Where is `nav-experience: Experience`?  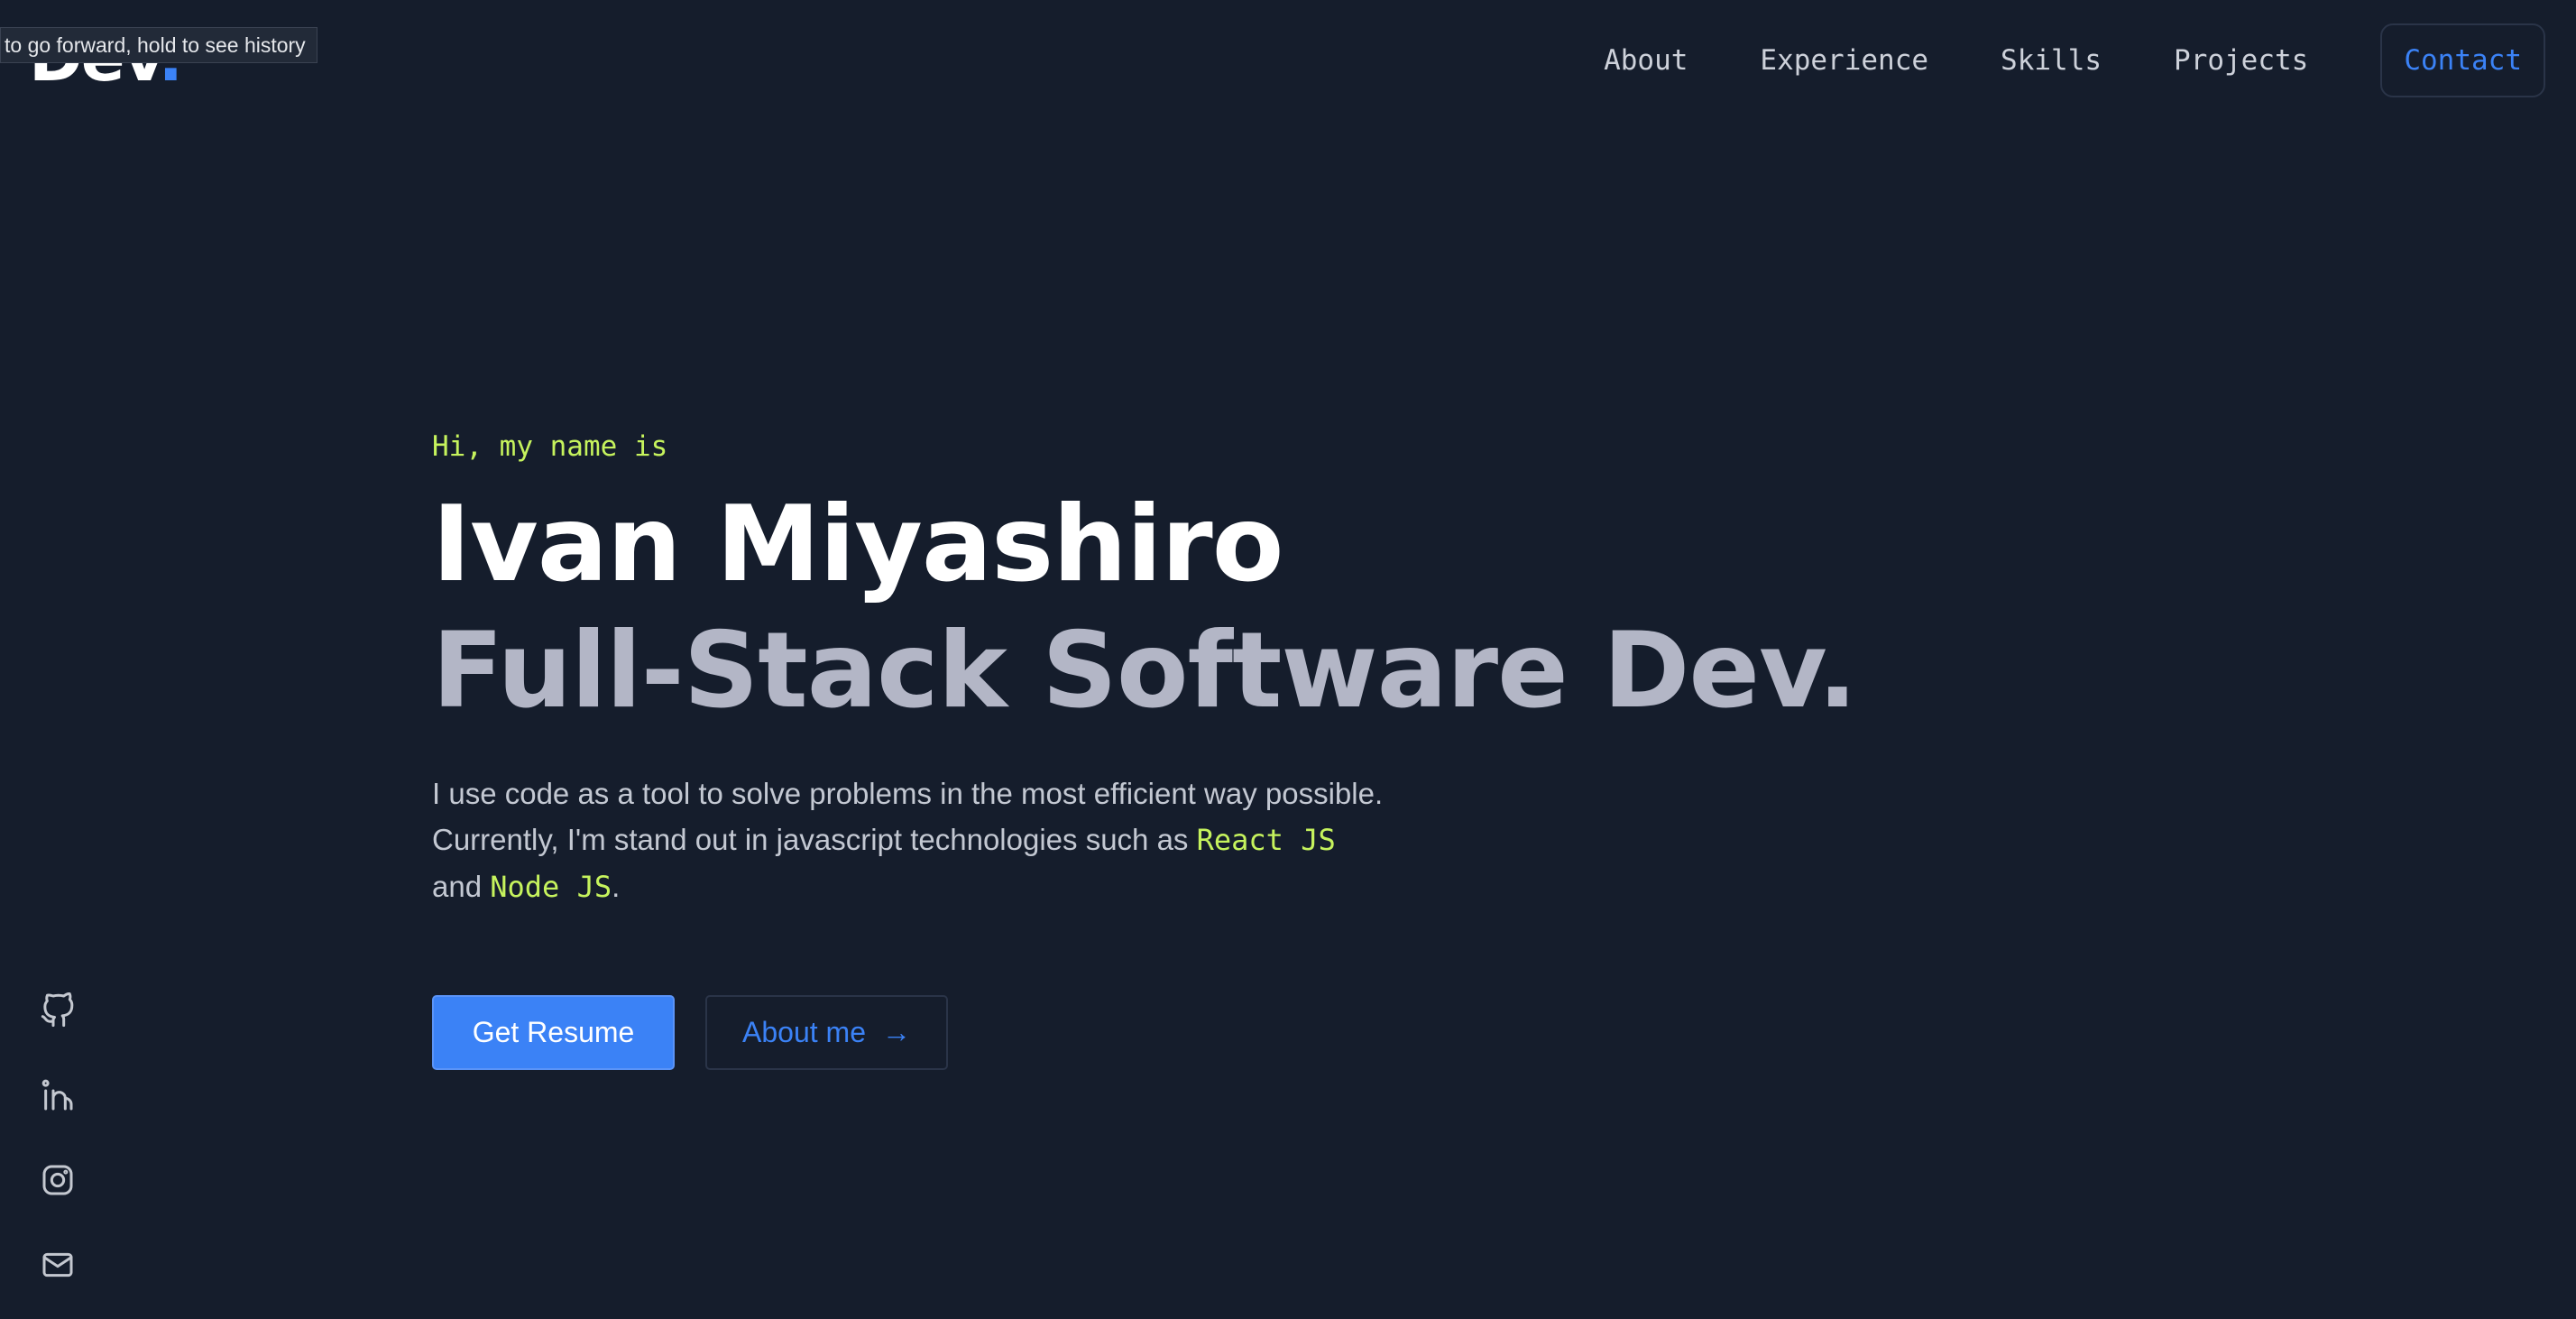 nav-experience: Experience is located at coordinates (1844, 60).